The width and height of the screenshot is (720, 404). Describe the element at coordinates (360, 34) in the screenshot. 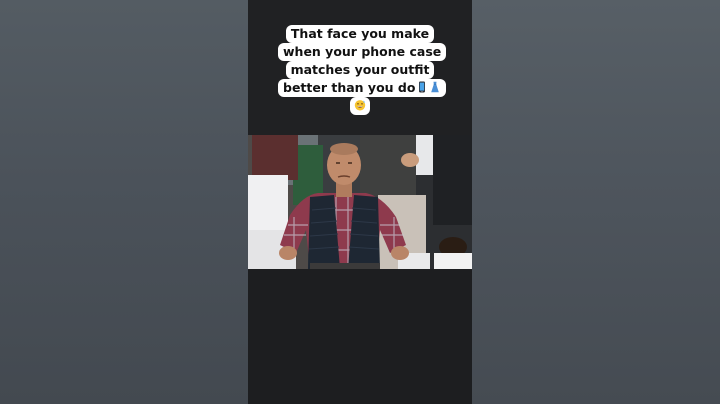

I see `caption-line-1: That face you make` at that location.